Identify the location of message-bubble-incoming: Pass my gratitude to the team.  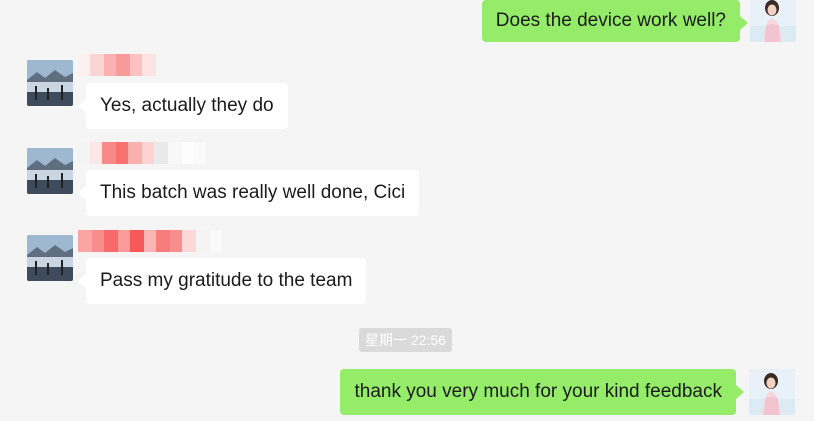
(222, 281).